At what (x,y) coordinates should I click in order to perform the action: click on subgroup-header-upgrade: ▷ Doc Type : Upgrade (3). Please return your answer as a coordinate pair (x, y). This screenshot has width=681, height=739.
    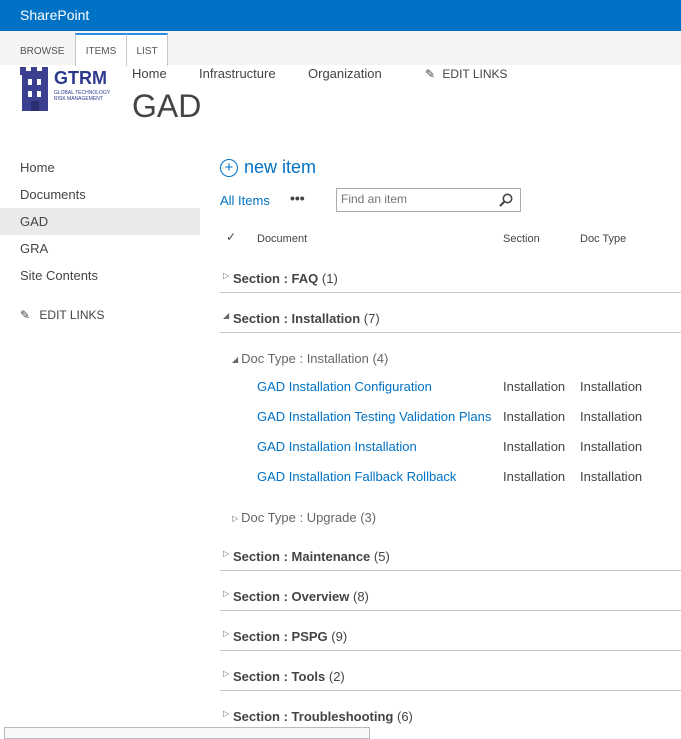
    Looking at the image, I should click on (304, 517).